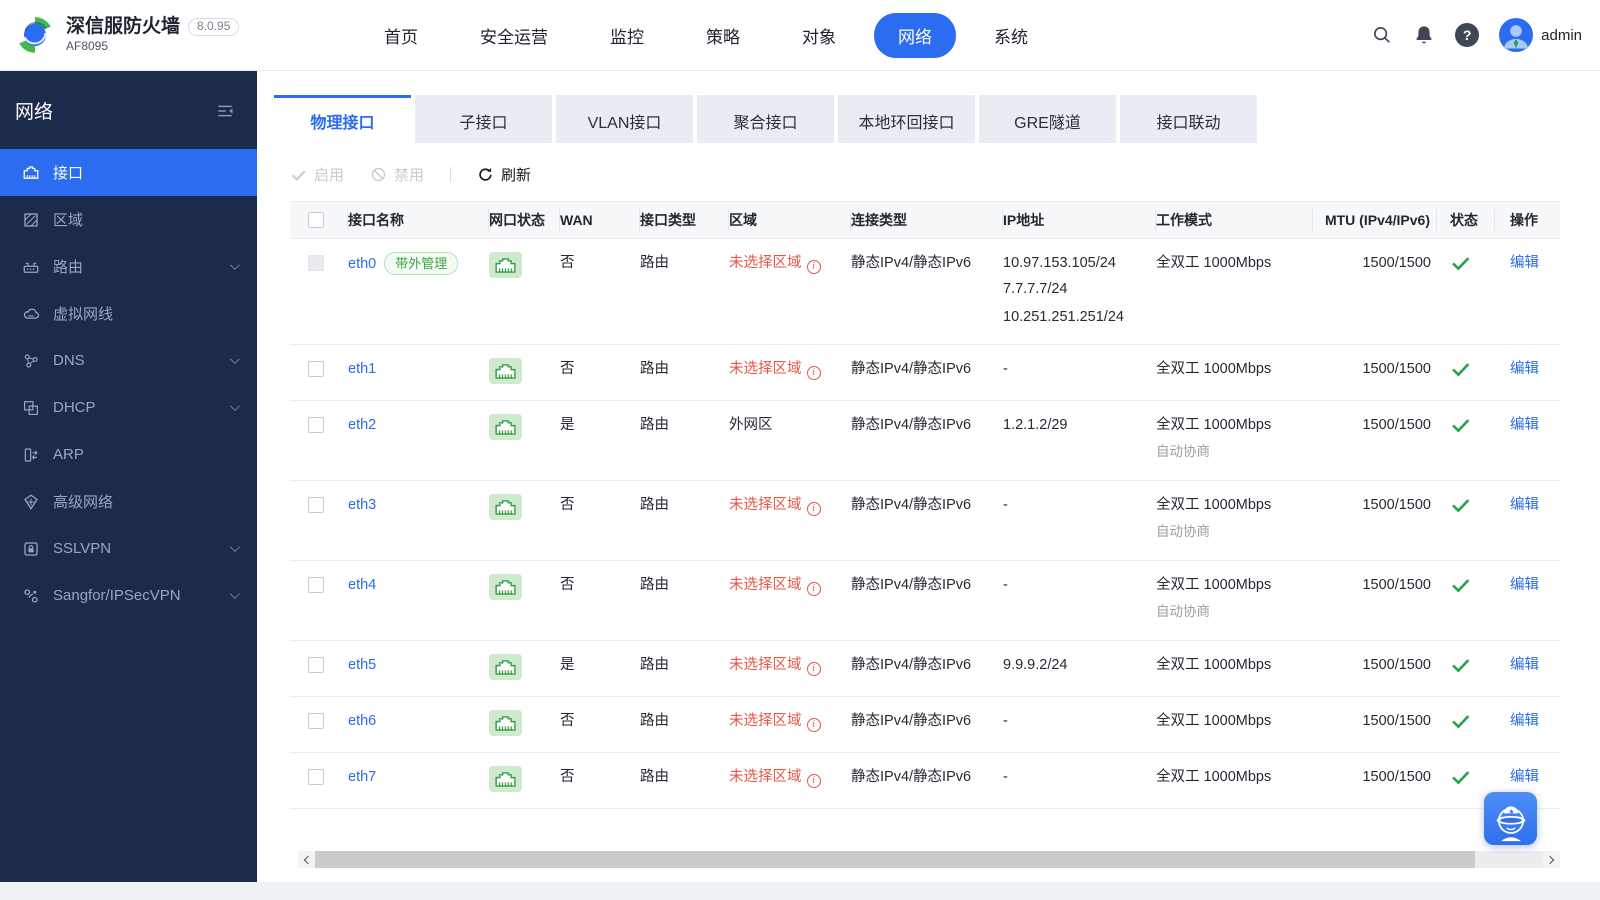 This screenshot has width=1600, height=900. What do you see at coordinates (225, 111) in the screenshot?
I see `sidebar-collapse-icon` at bounding box center [225, 111].